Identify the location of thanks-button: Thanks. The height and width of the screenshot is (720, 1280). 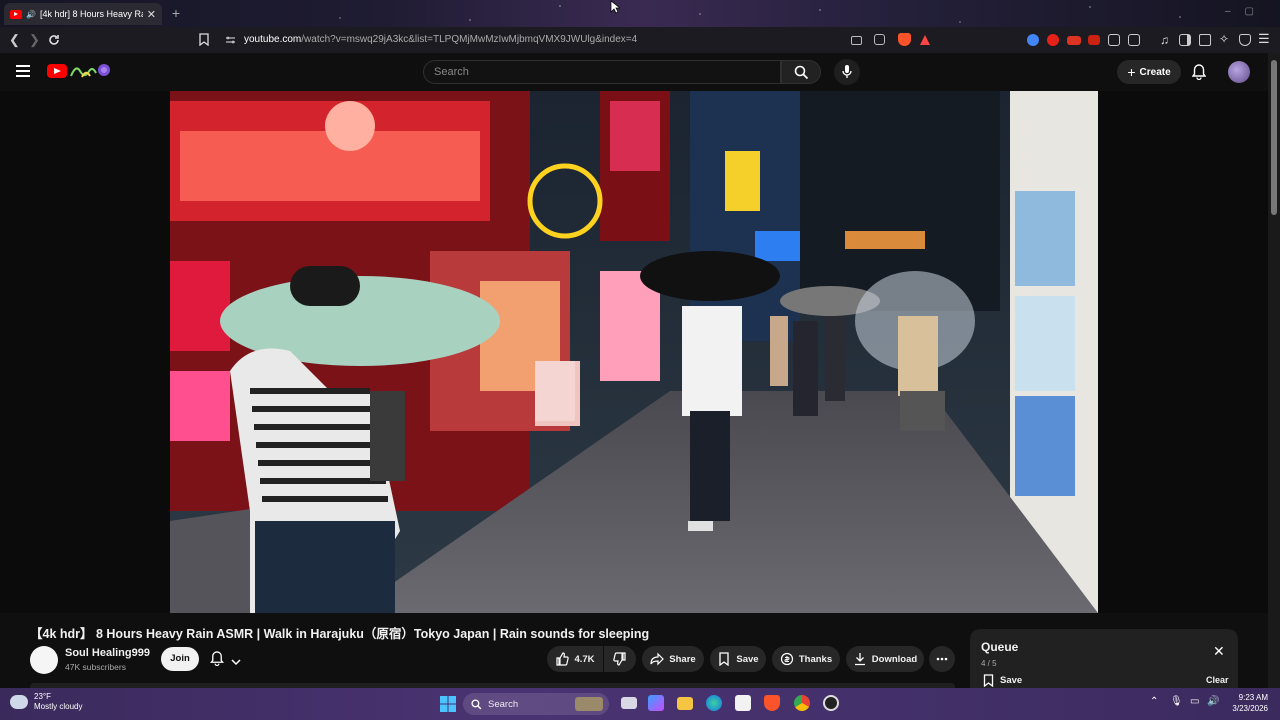
(806, 659).